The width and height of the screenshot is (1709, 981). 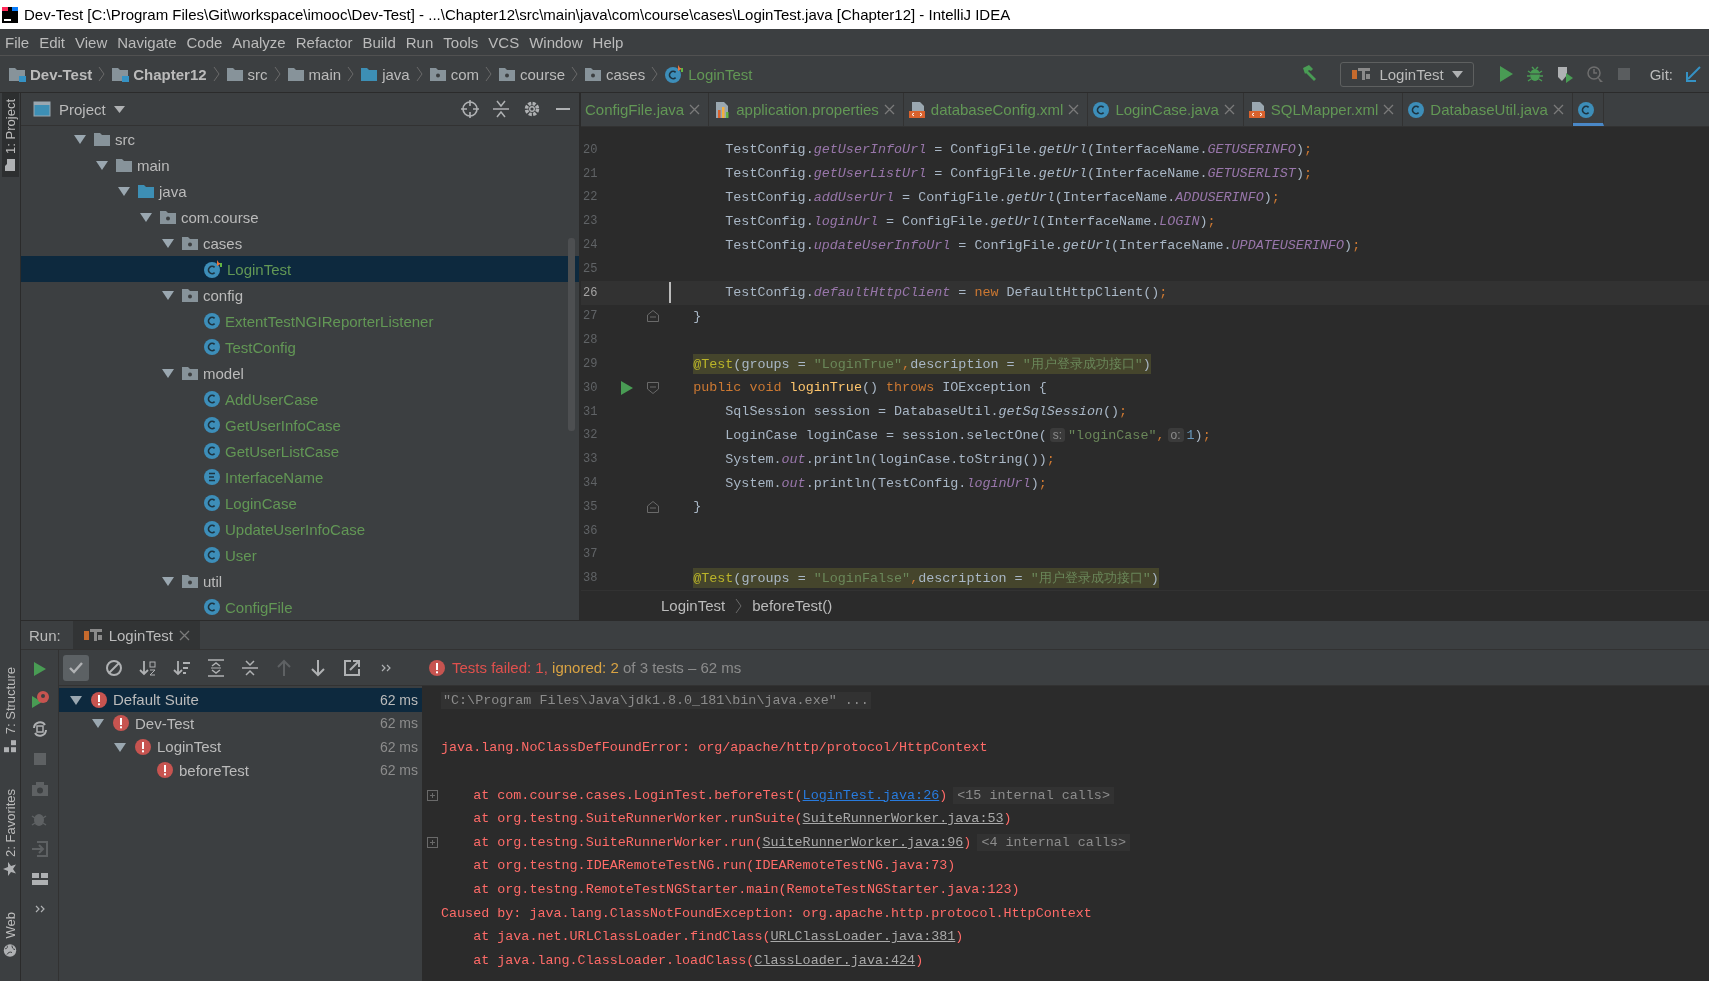 I want to click on source-link: URLClassLoader.java:381, so click(x=863, y=937).